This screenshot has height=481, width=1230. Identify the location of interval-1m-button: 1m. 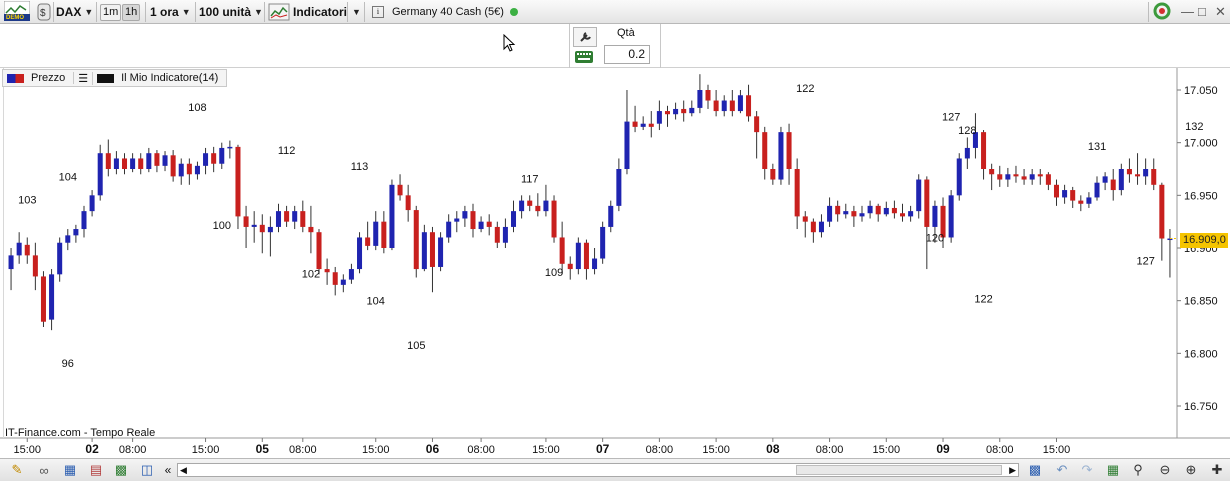
(111, 12).